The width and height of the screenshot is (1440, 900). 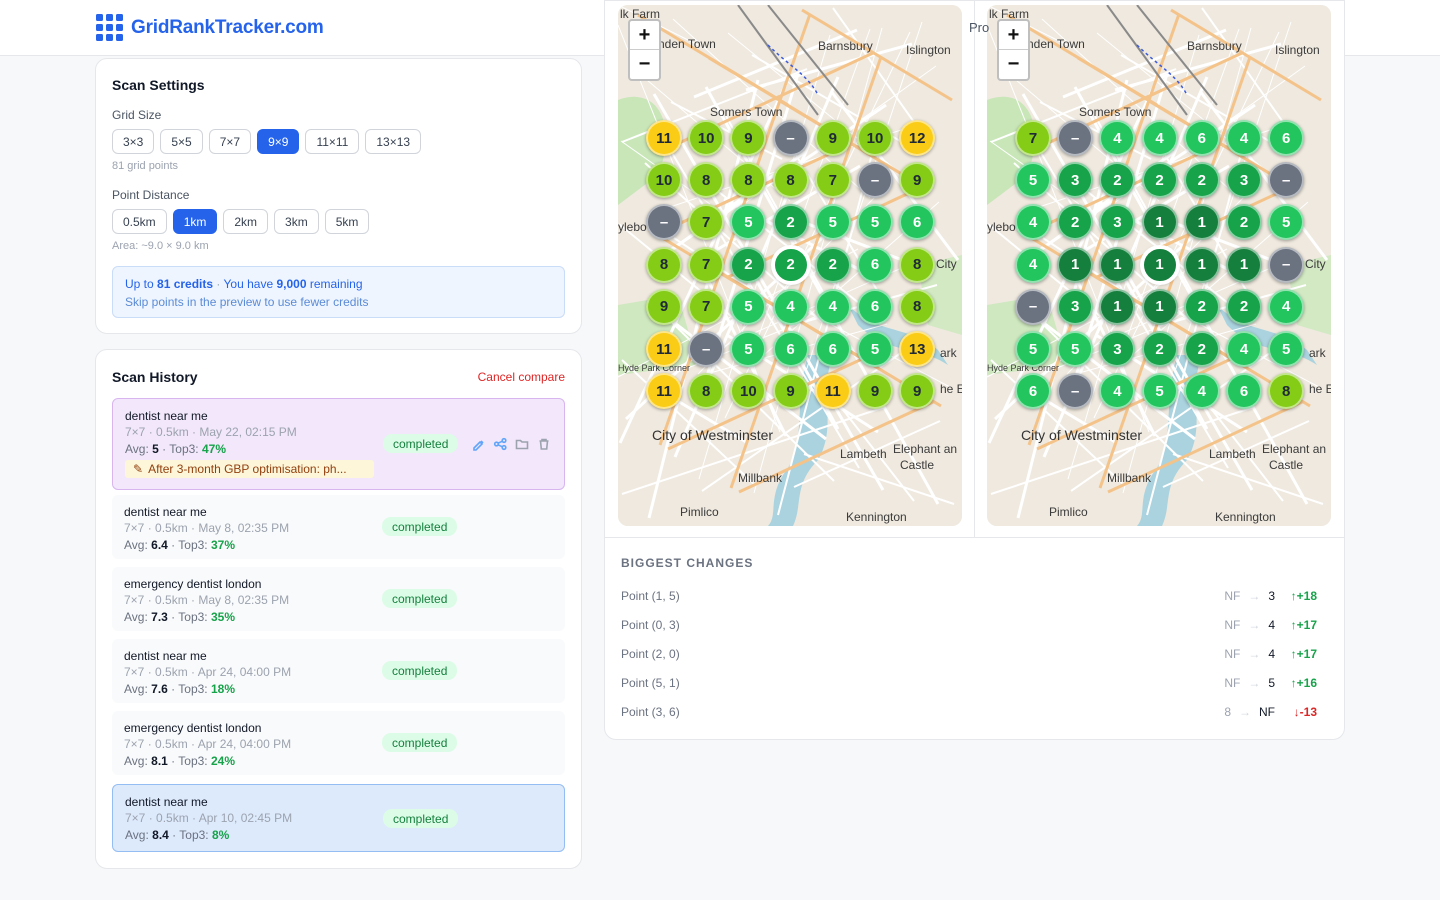 I want to click on trash-icon, so click(x=544, y=446).